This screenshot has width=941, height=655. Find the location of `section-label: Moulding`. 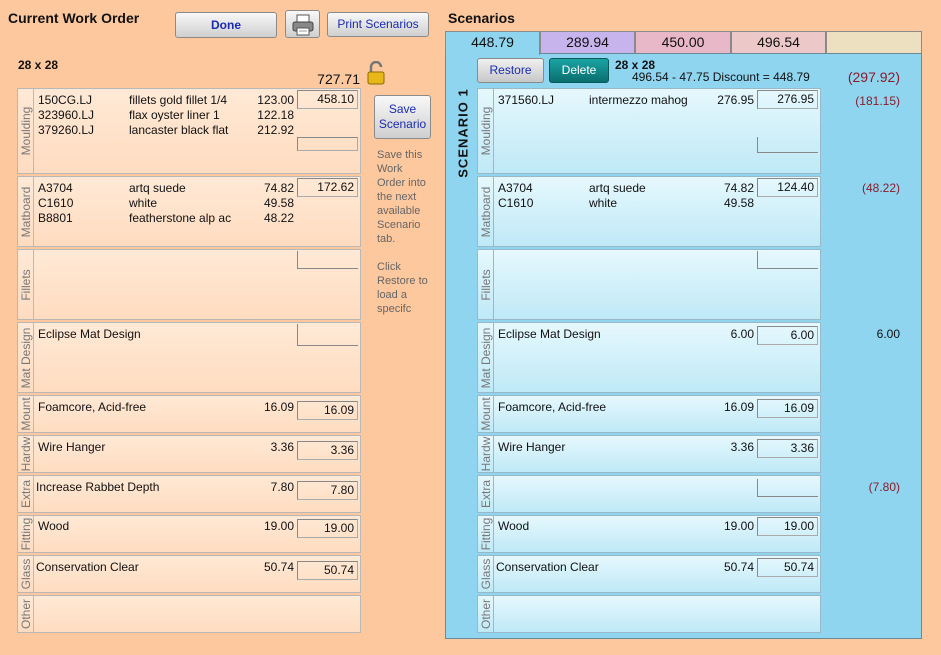

section-label: Moulding is located at coordinates (485, 131).